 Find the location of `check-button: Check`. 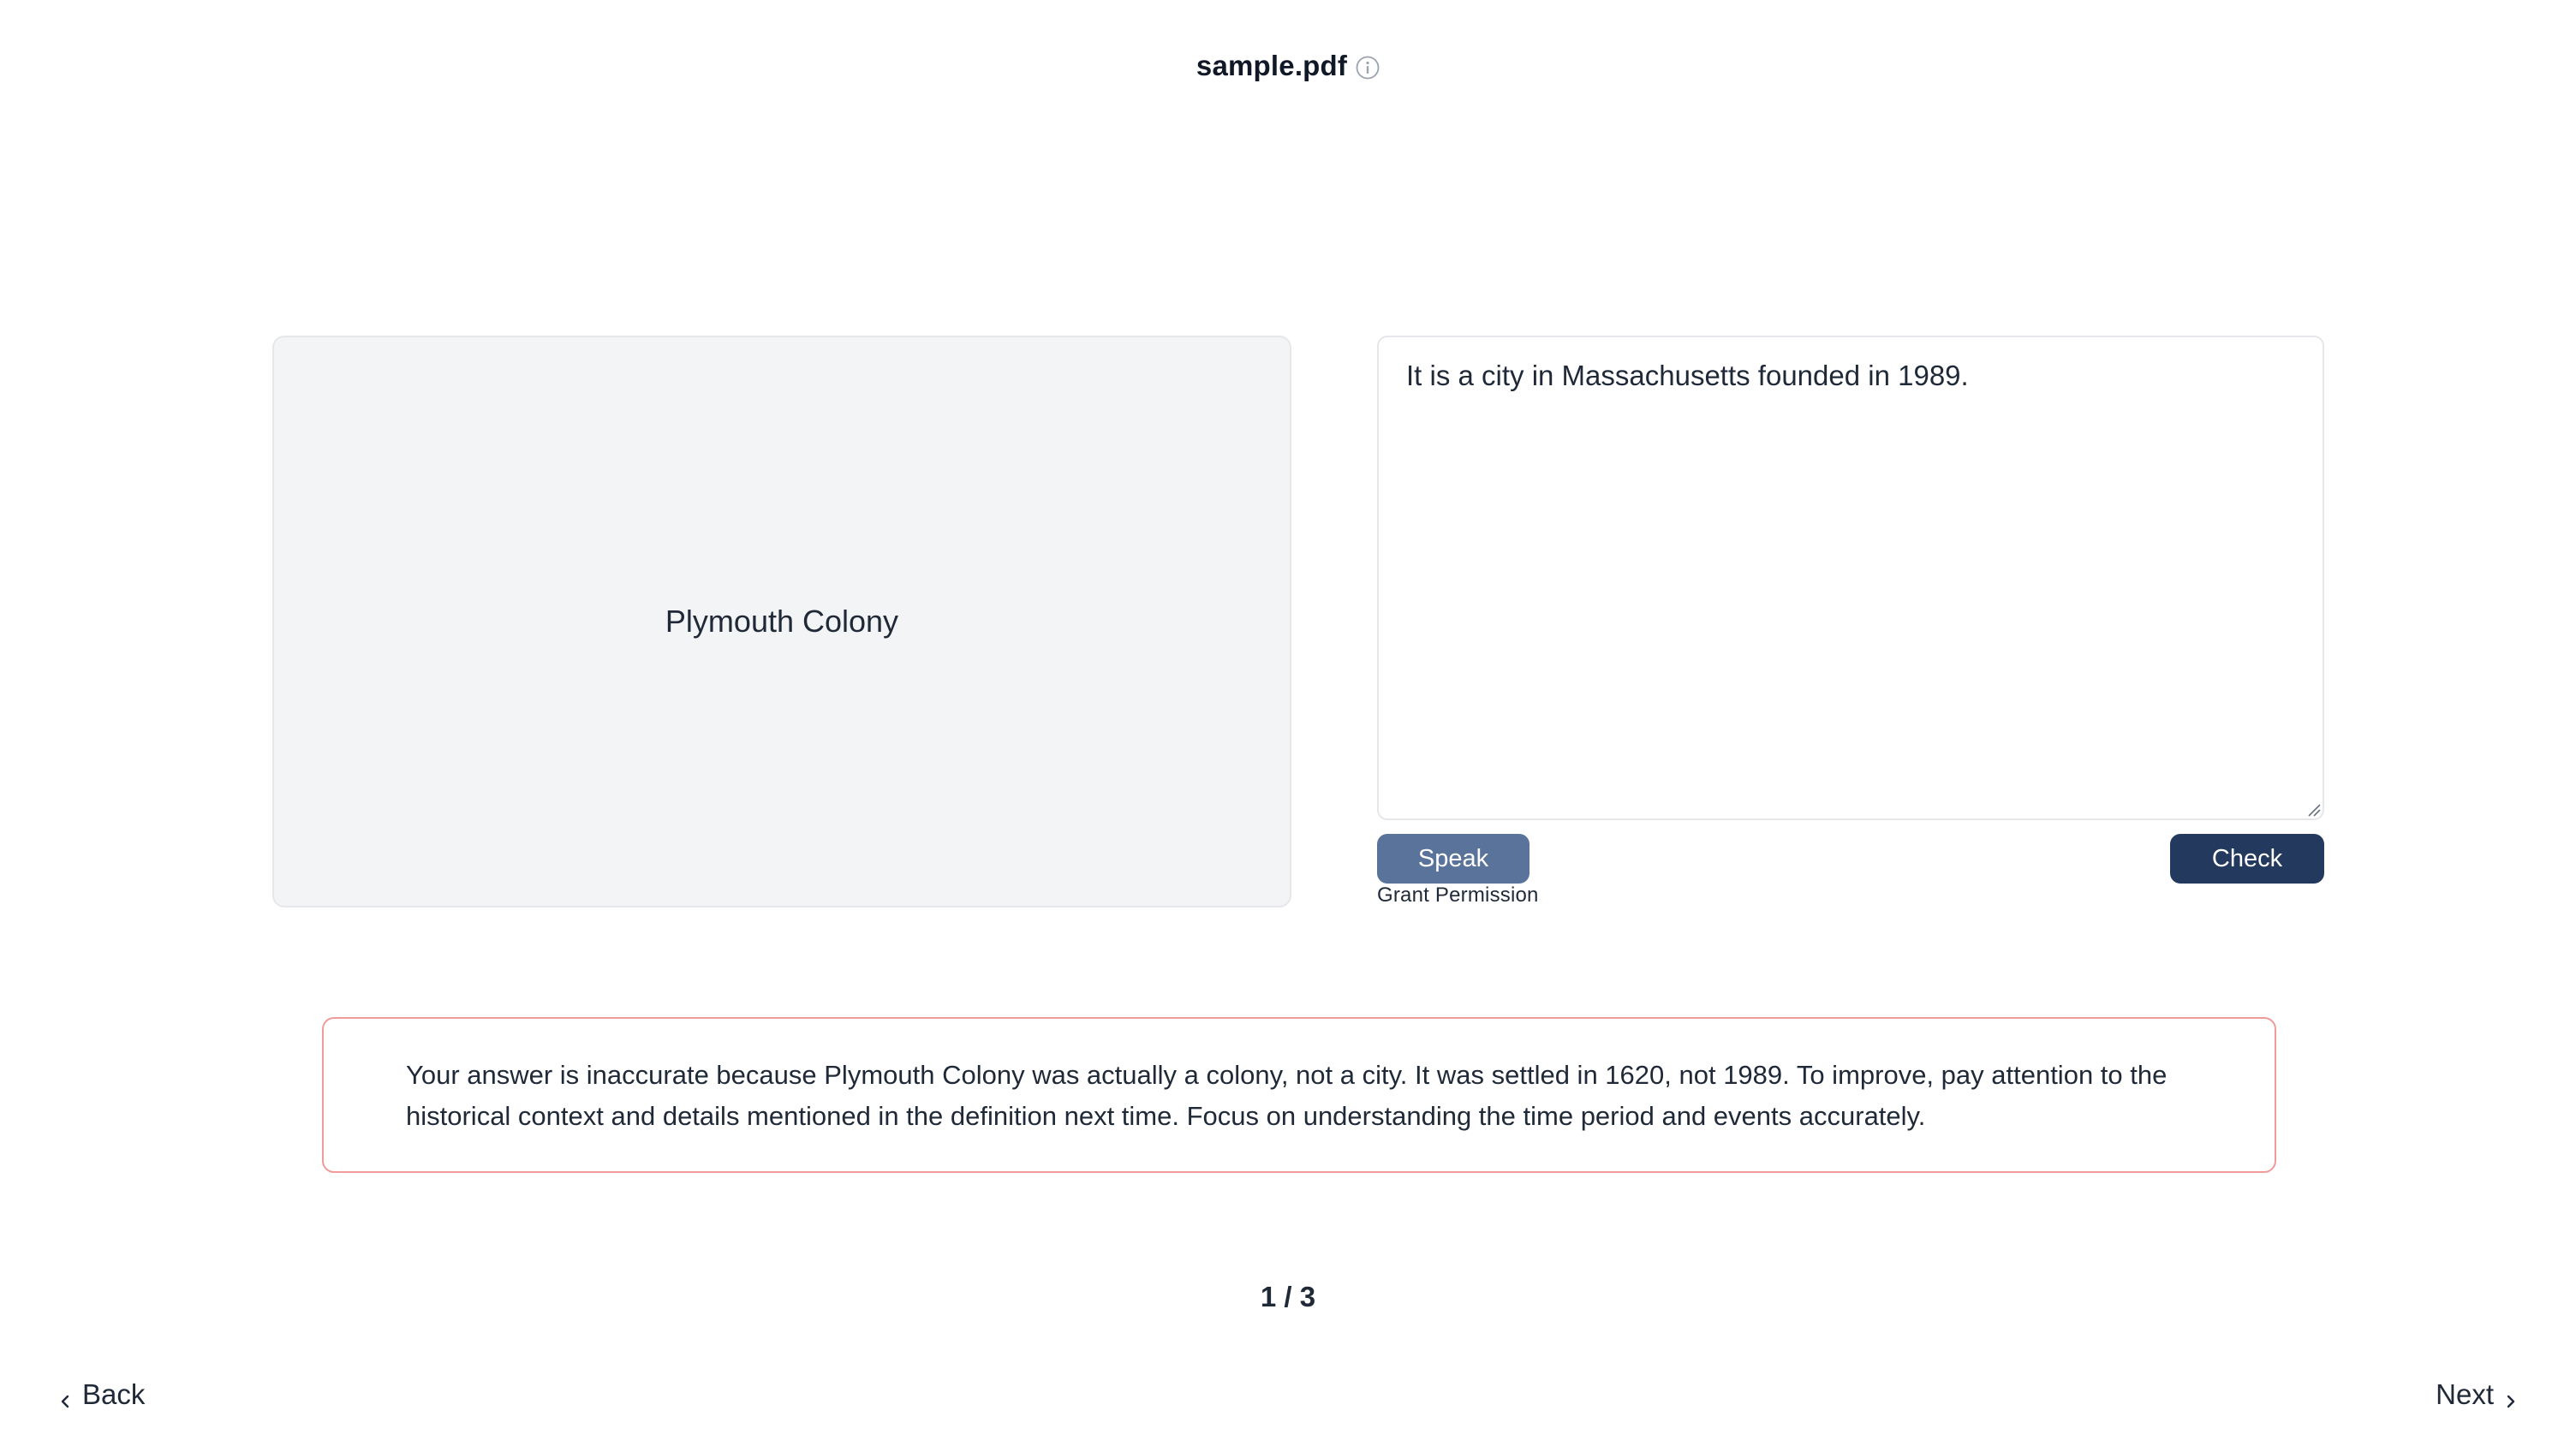

check-button: Check is located at coordinates (2247, 859).